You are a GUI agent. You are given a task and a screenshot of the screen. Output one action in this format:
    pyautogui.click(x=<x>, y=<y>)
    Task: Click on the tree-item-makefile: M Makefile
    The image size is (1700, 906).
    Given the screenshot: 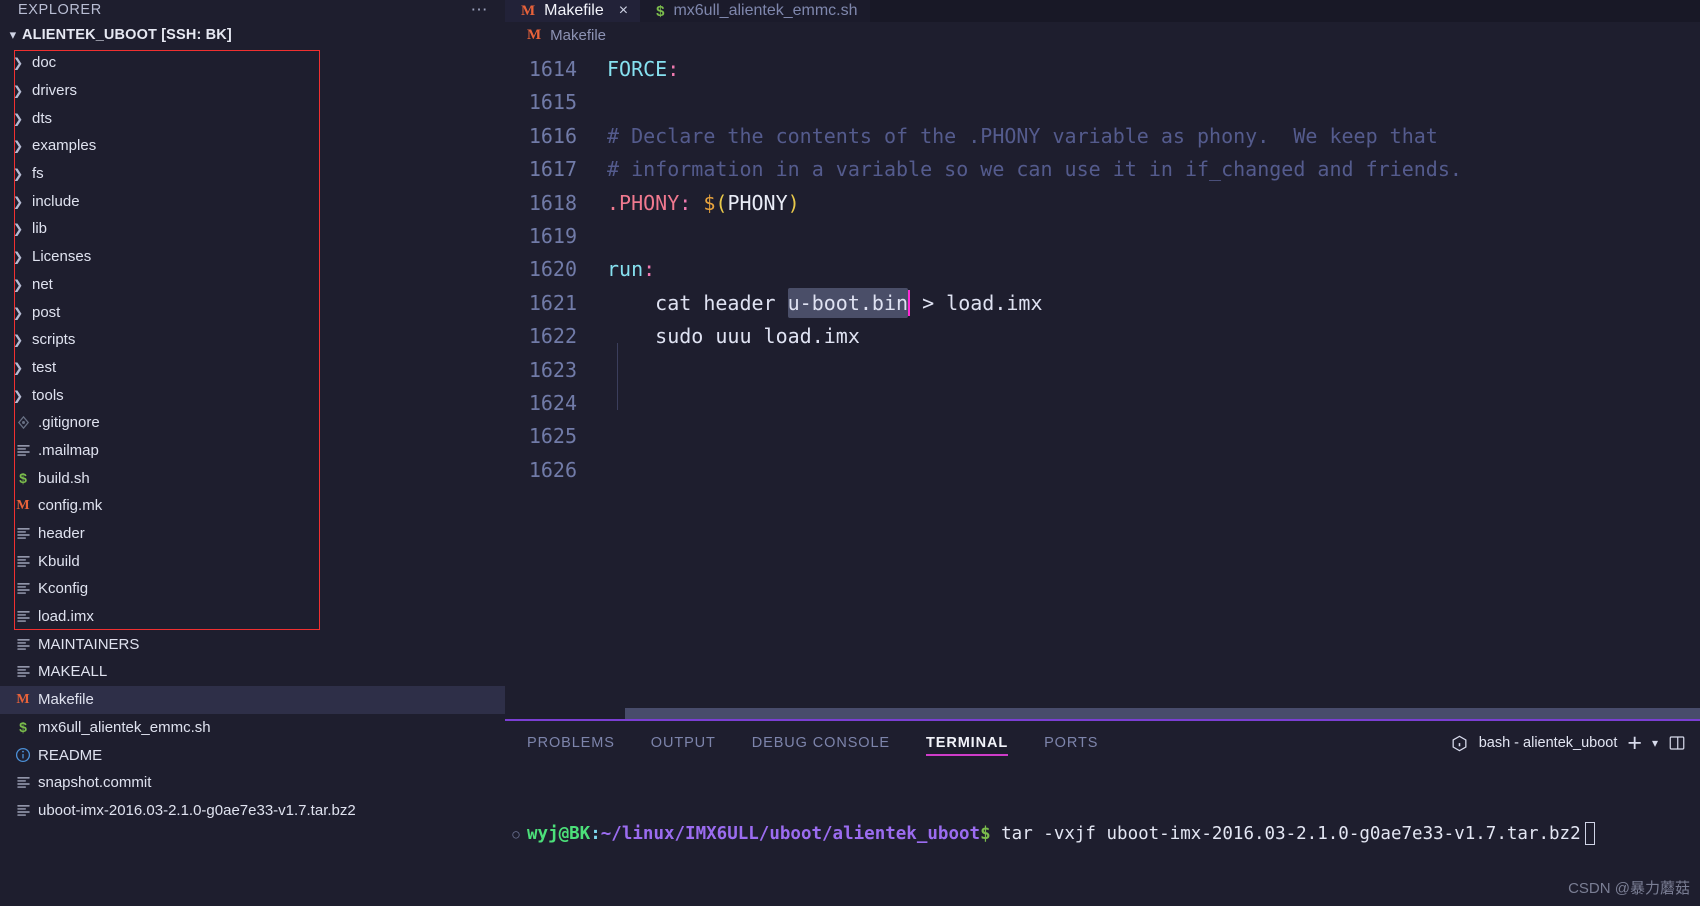 What is the action you would take?
    pyautogui.click(x=252, y=699)
    